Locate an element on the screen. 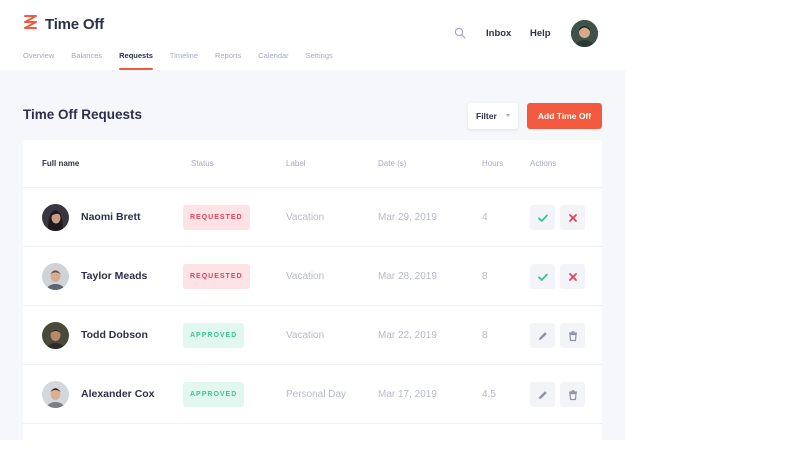 The image size is (800, 449). nav-tab-calendar: Calendar is located at coordinates (273, 60).